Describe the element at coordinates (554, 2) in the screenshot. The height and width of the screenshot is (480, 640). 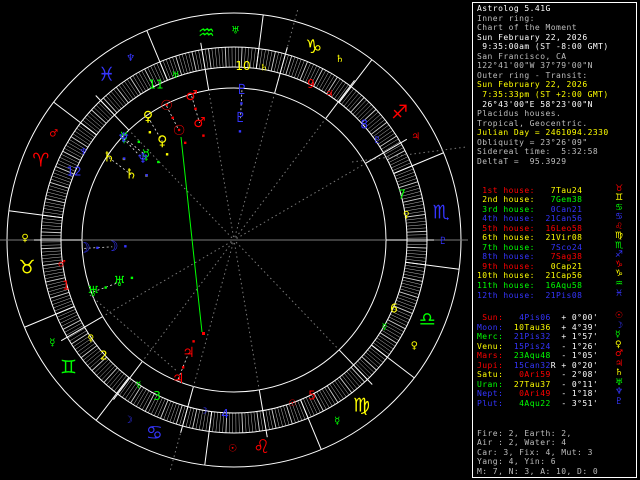
I see `panel-border-top` at that location.